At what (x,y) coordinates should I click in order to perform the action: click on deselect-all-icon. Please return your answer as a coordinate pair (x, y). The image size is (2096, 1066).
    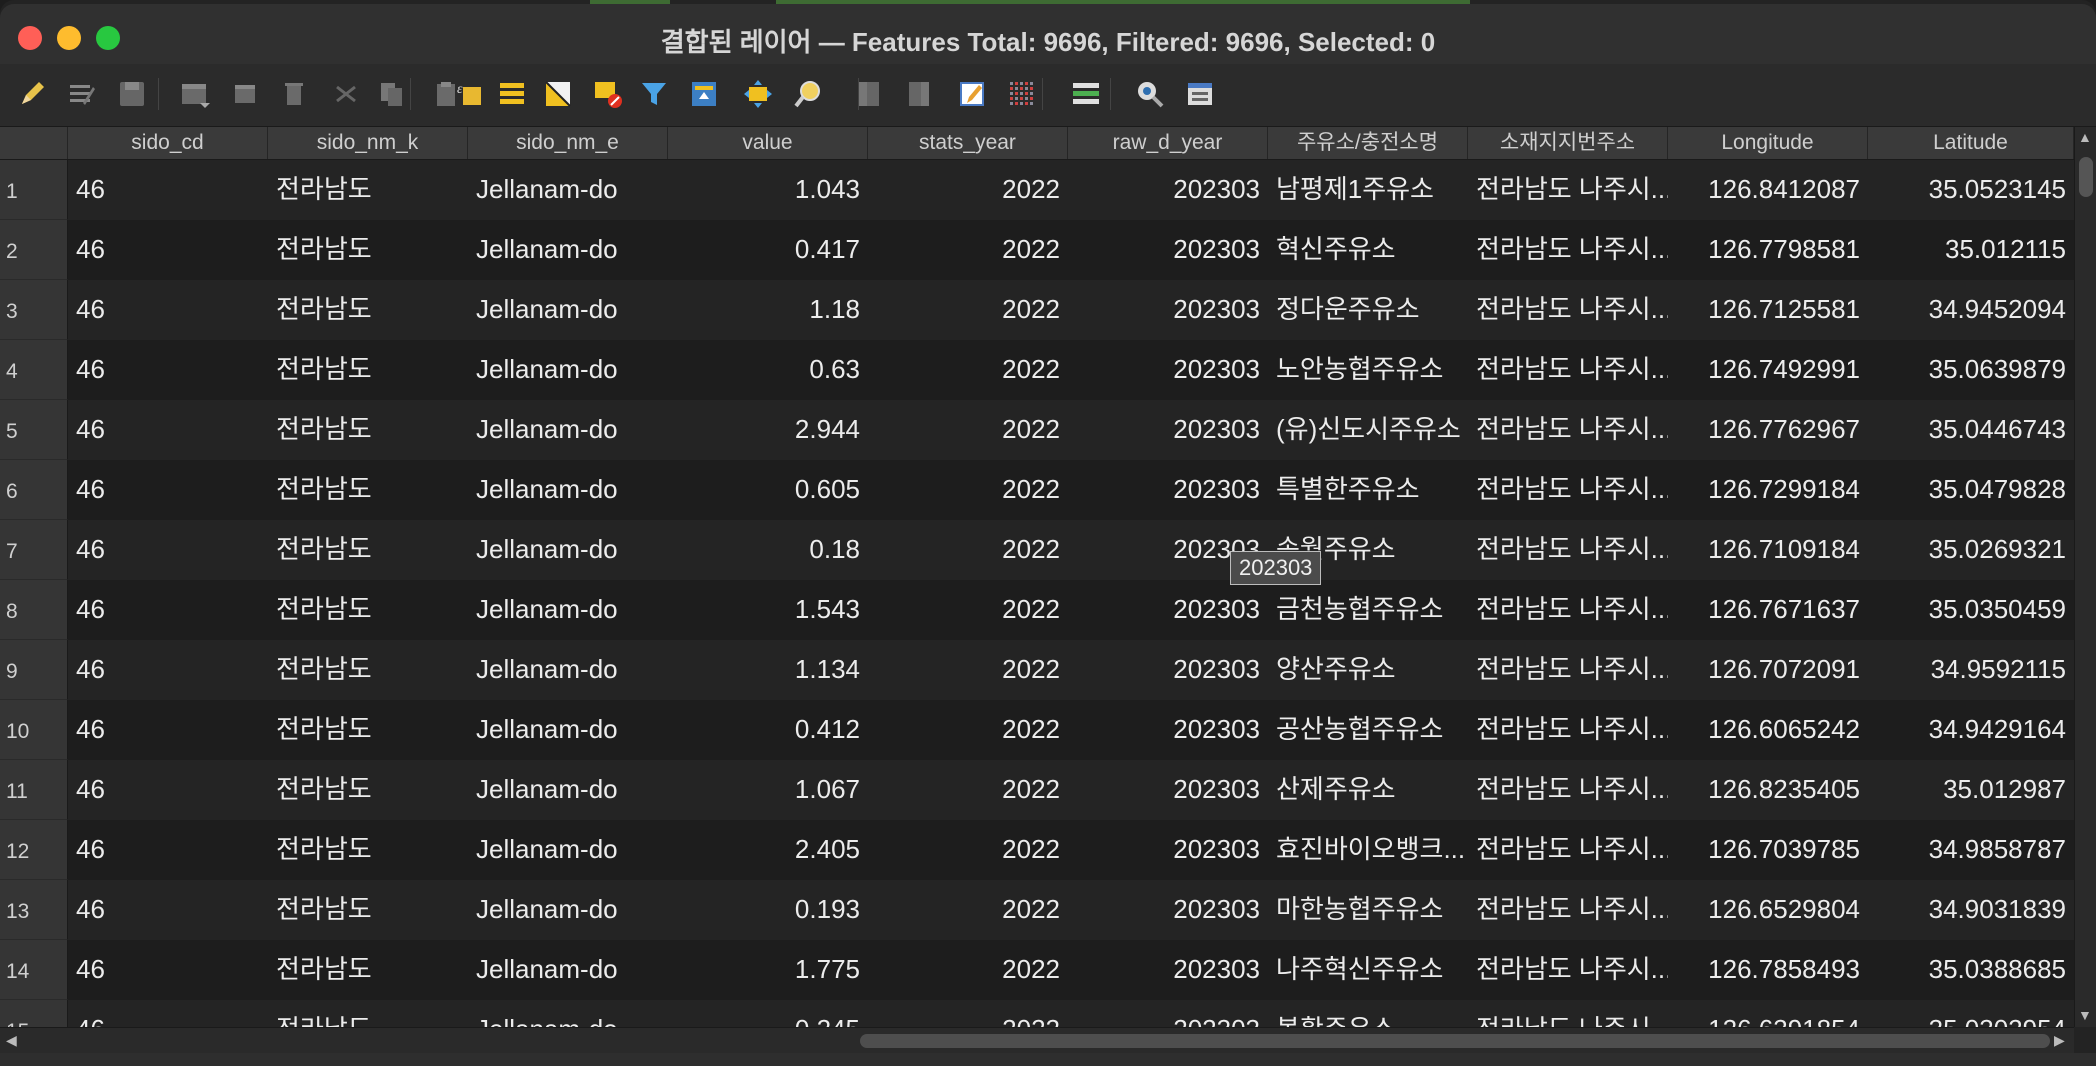
    Looking at the image, I should click on (608, 94).